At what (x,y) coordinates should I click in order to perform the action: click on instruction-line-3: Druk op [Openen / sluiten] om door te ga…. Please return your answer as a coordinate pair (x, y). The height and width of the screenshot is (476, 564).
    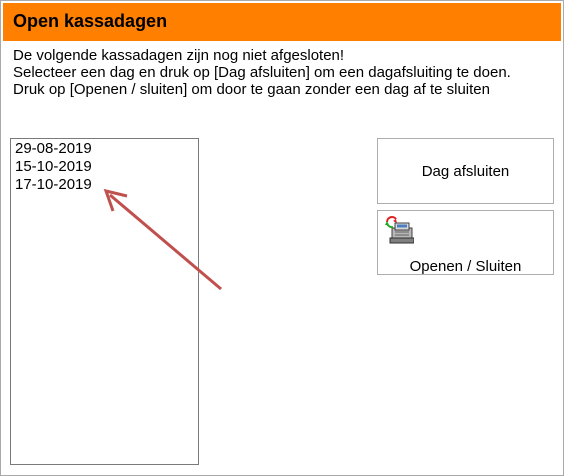
    Looking at the image, I should click on (251, 89).